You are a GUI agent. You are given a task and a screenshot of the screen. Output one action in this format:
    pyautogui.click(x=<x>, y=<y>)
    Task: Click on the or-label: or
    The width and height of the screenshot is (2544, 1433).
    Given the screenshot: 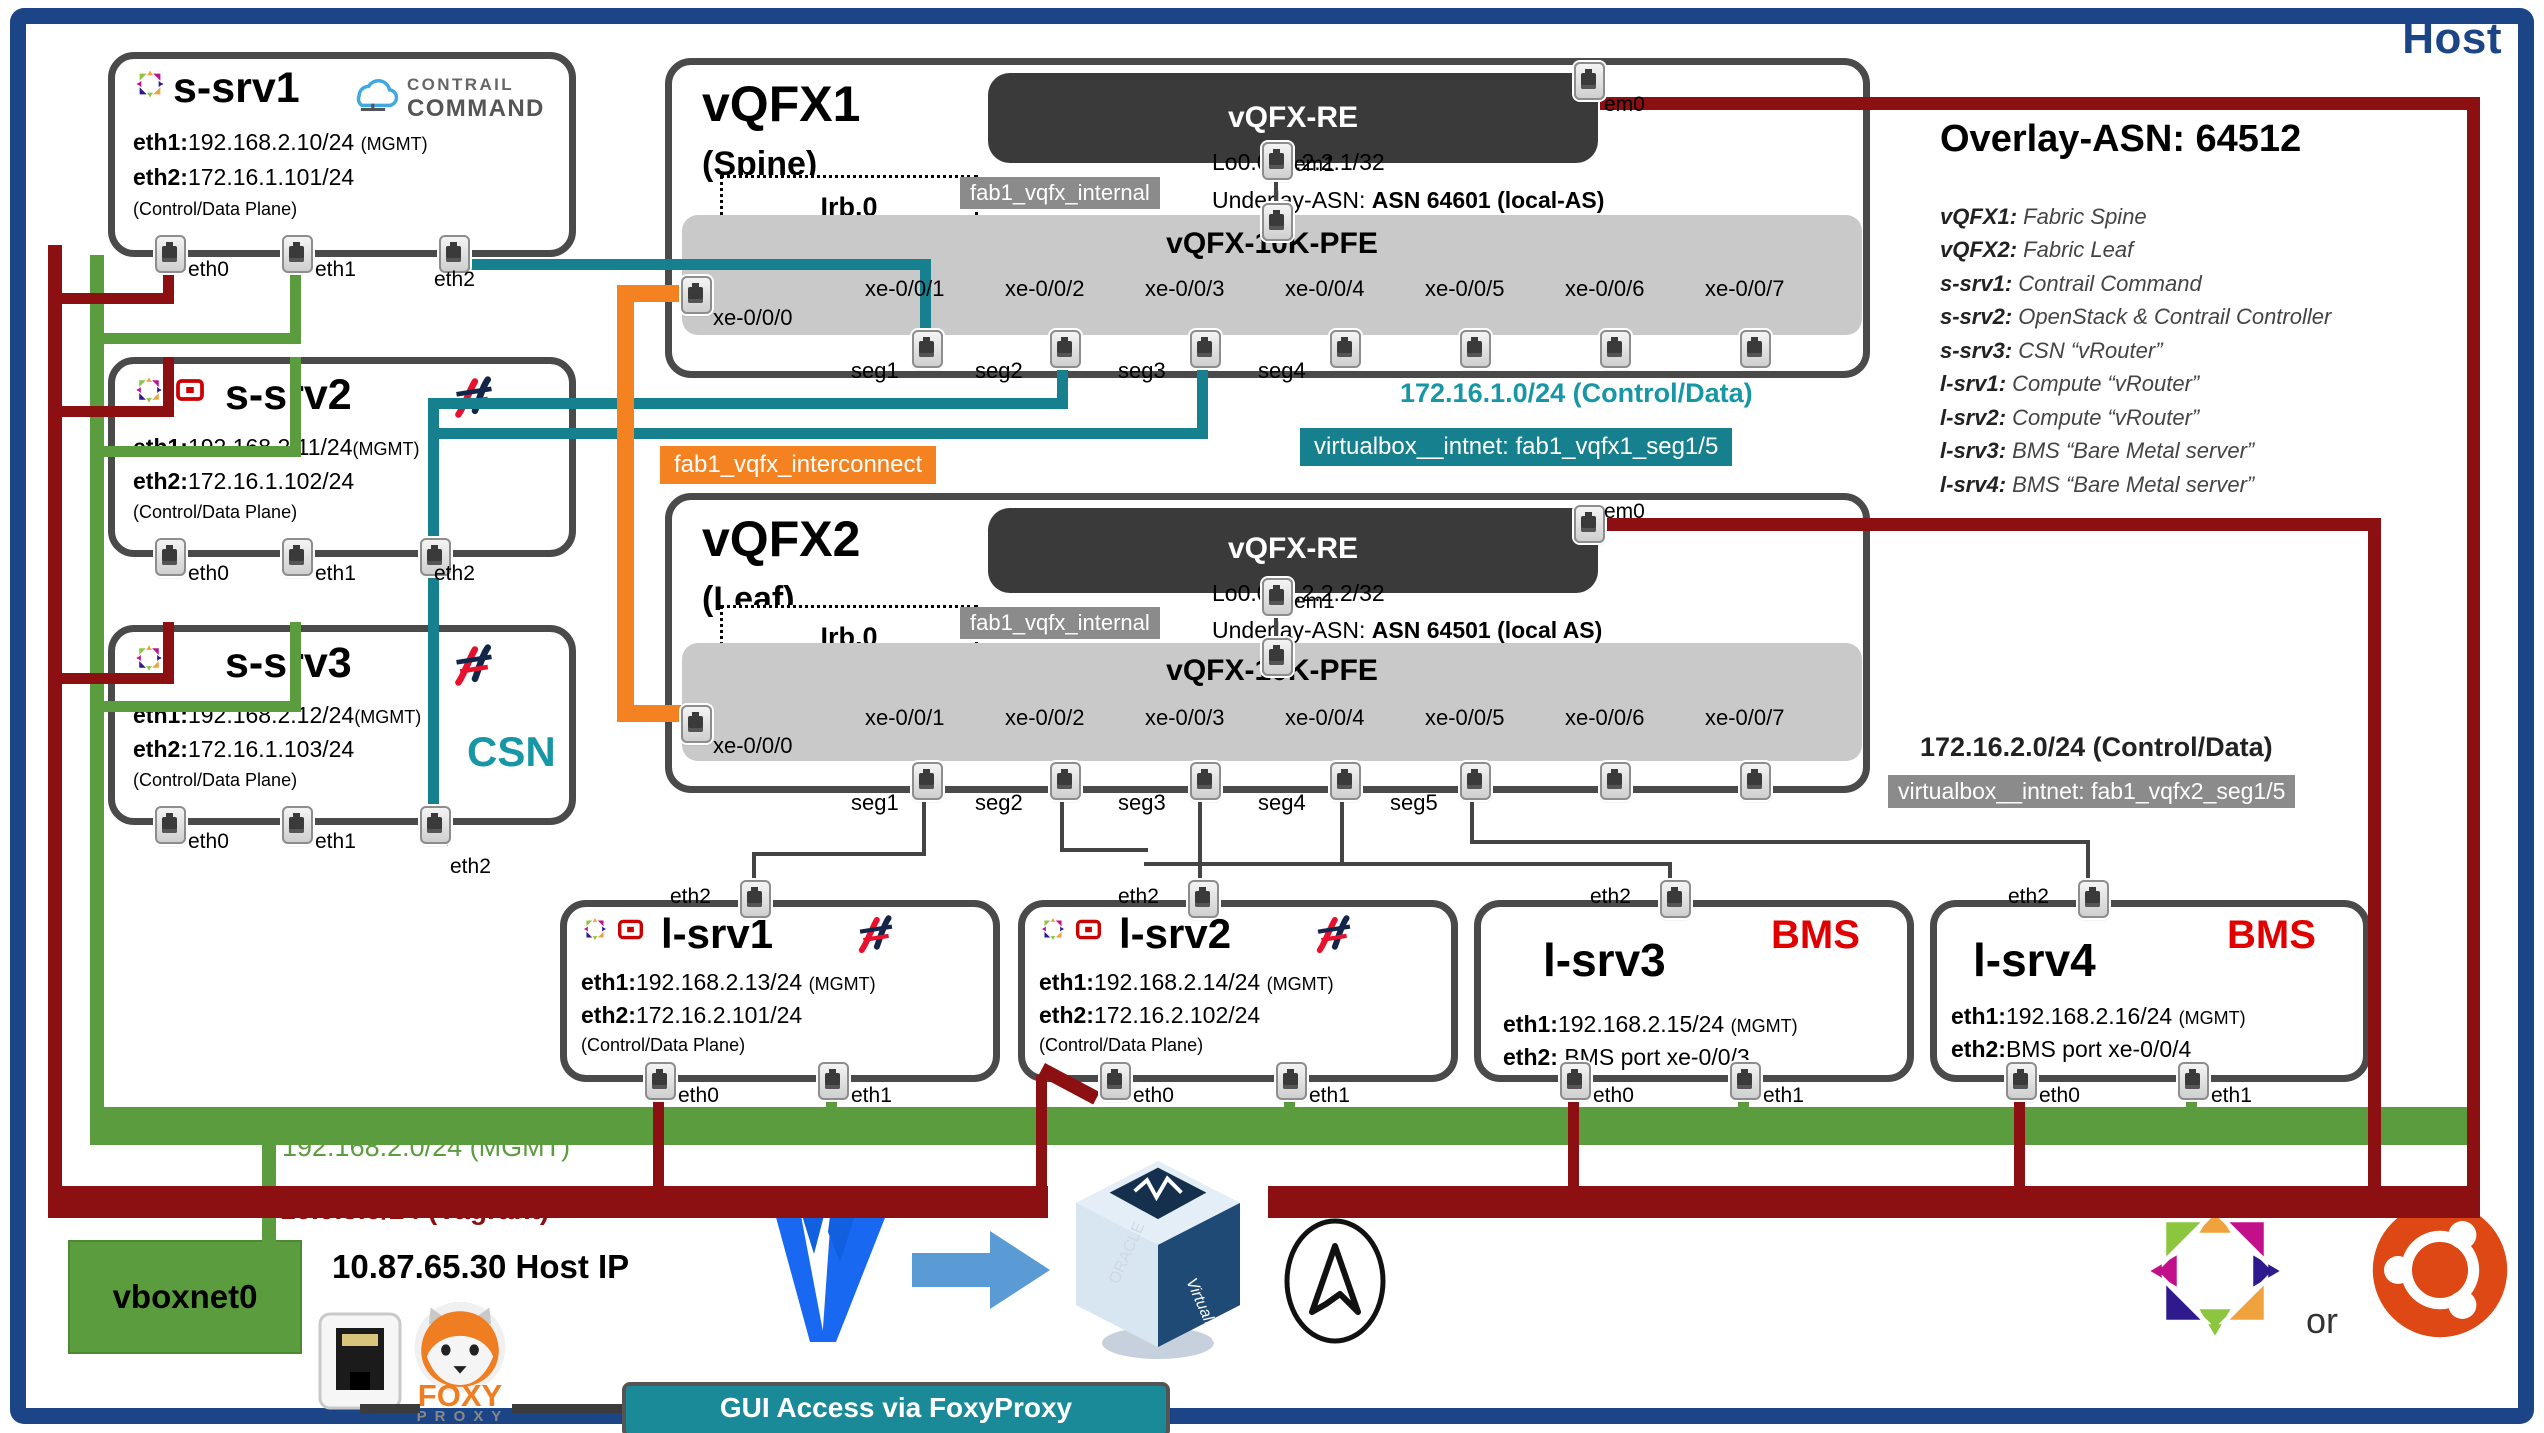 What is the action you would take?
    pyautogui.click(x=2322, y=1320)
    